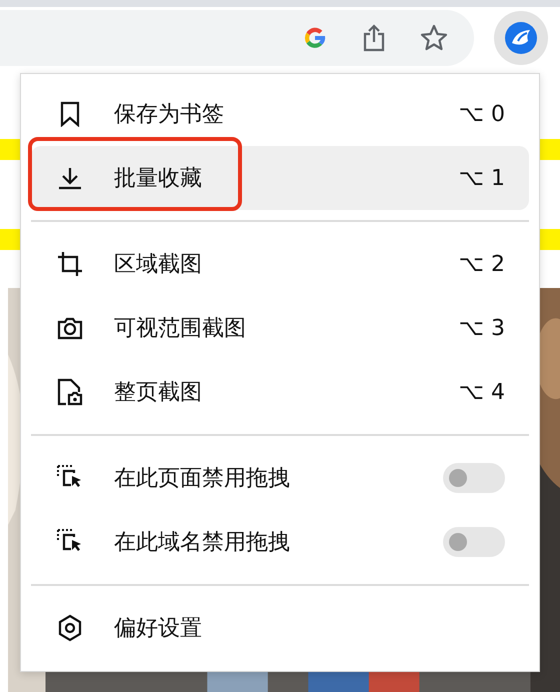 This screenshot has height=692, width=560. Describe the element at coordinates (481, 114) in the screenshot. I see `shortcut-label: ⌥ 0` at that location.